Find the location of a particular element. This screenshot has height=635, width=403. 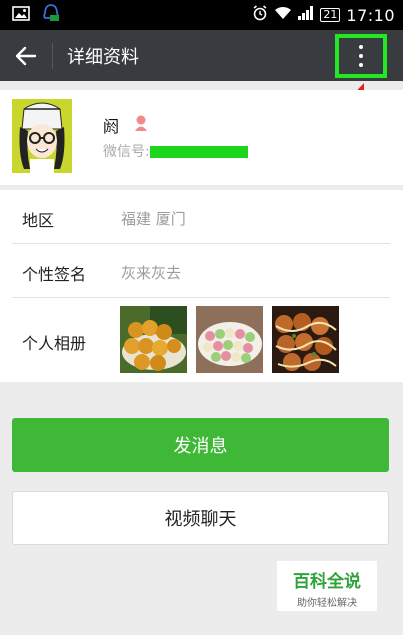

watermark-title: 百科全说 is located at coordinates (327, 582).